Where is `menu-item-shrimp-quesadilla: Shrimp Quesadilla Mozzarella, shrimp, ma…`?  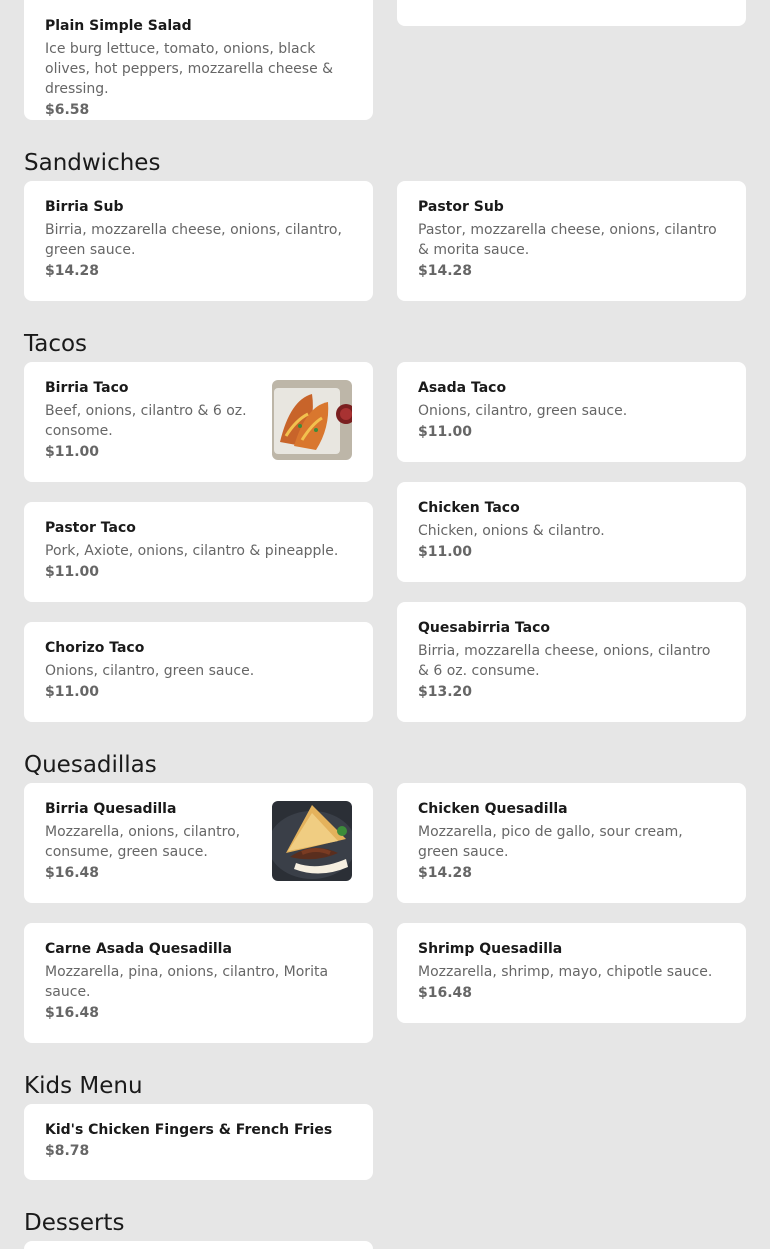 menu-item-shrimp-quesadilla: Shrimp Quesadilla Mozzarella, shrimp, ma… is located at coordinates (571, 973).